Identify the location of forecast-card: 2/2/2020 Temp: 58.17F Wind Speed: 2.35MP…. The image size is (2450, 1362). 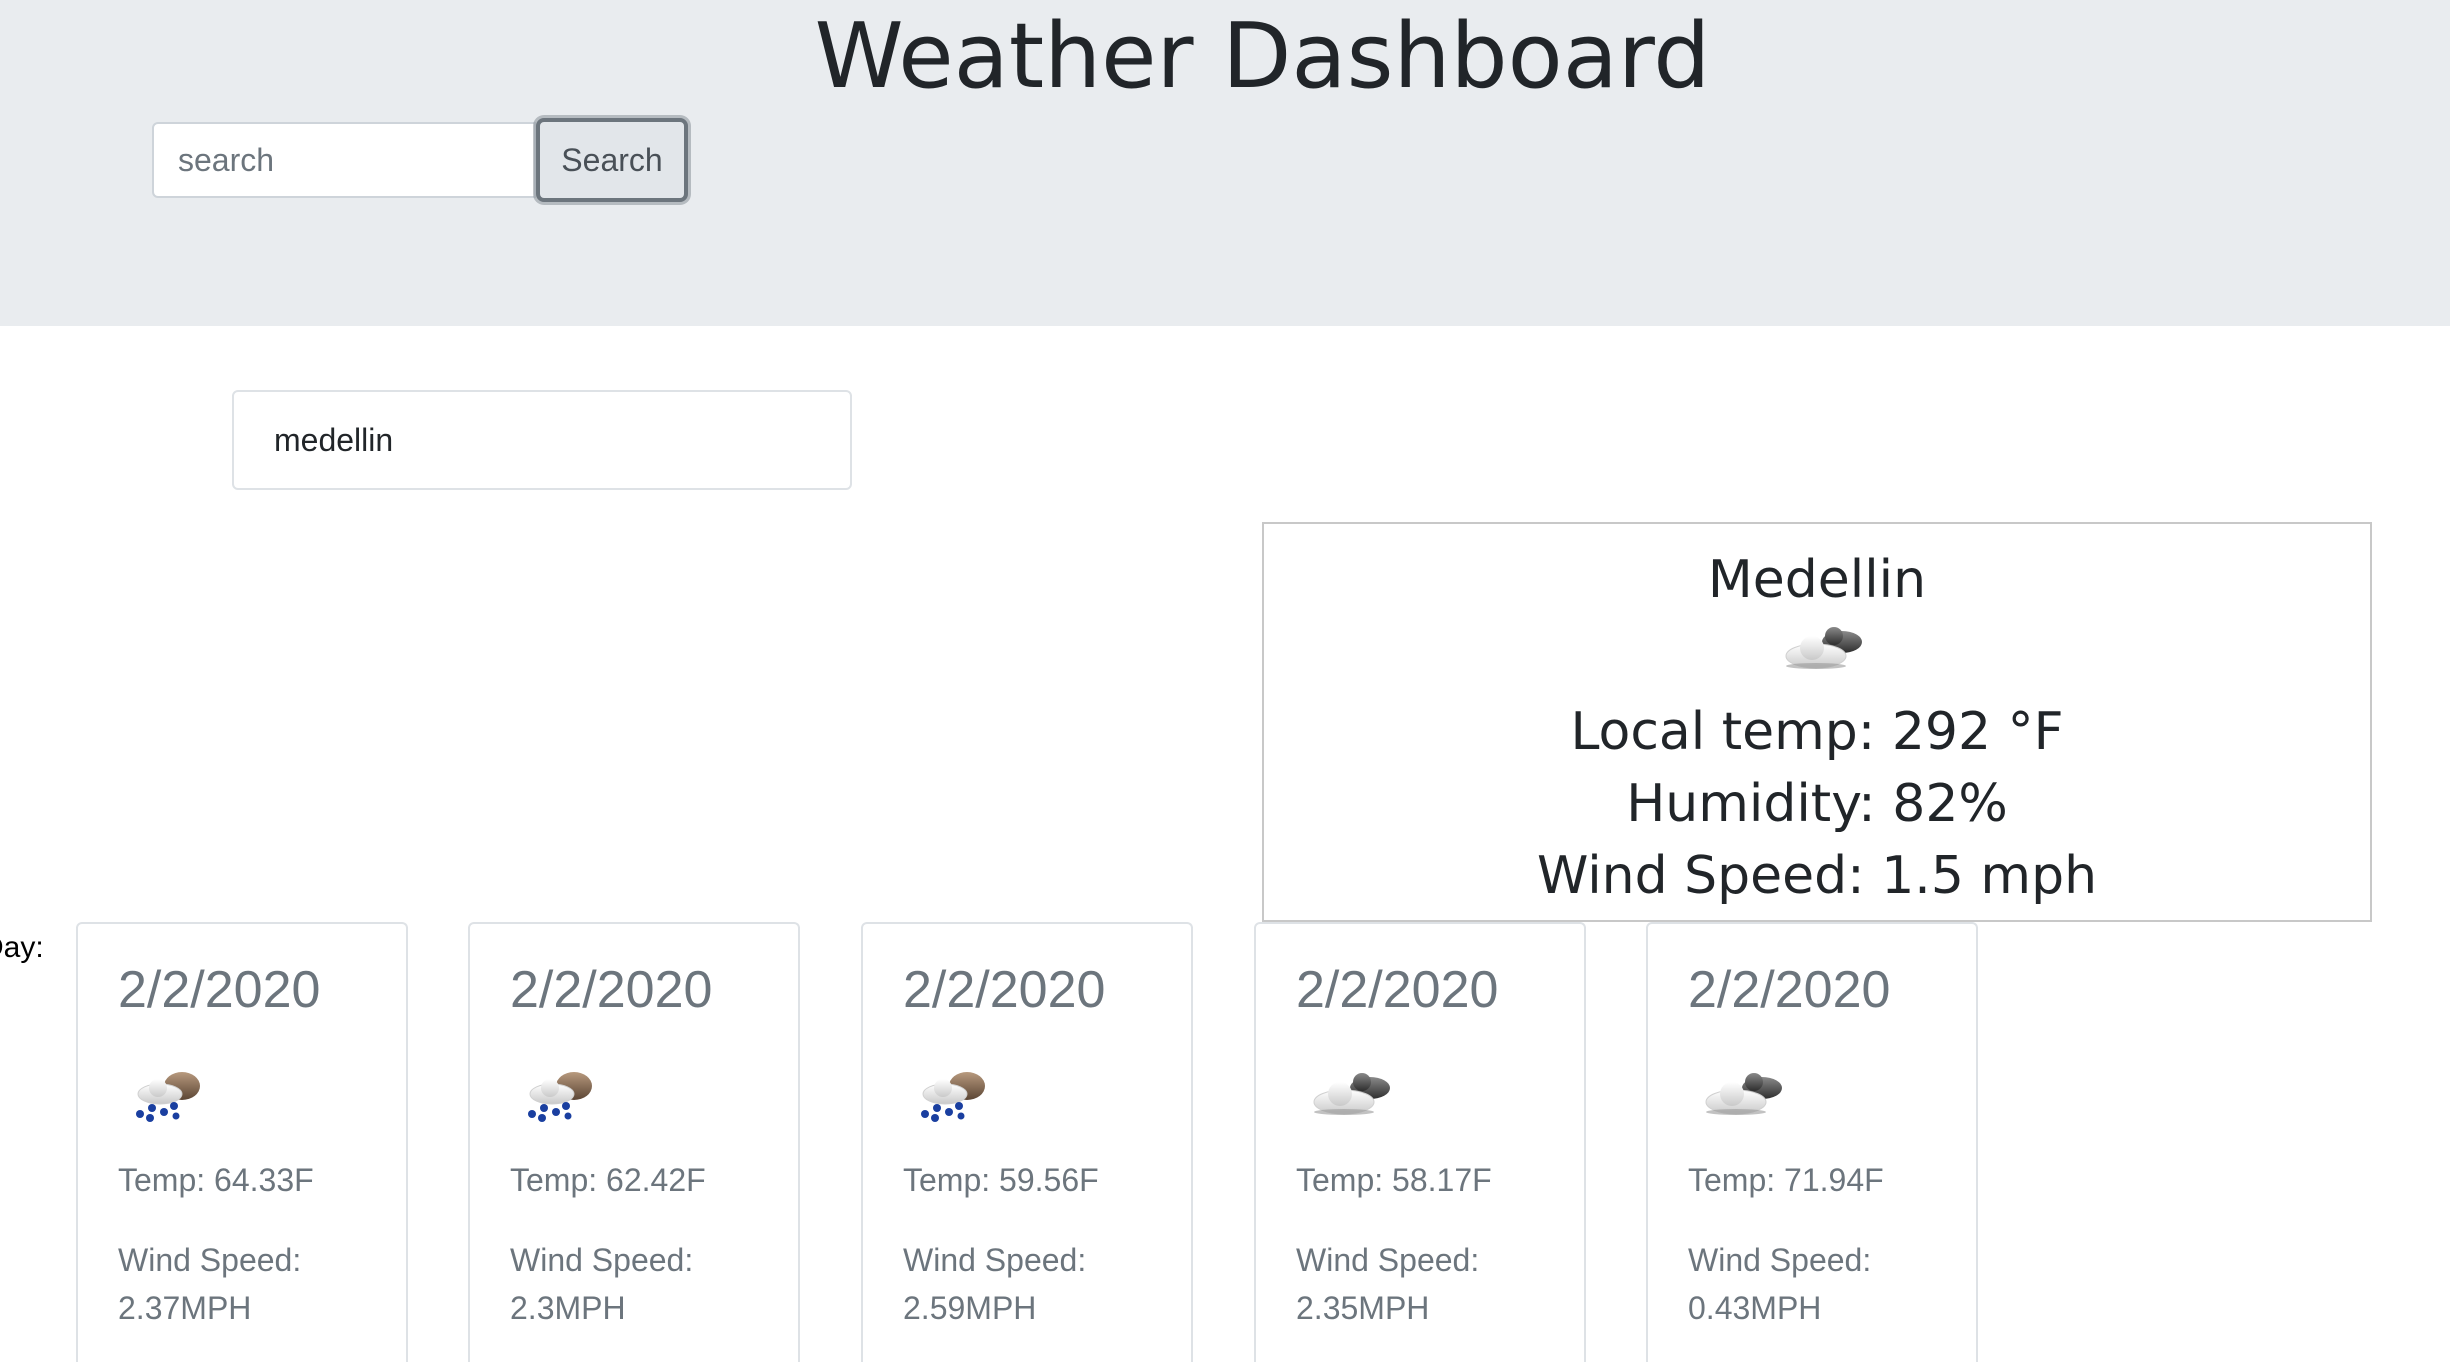
(1420, 1142).